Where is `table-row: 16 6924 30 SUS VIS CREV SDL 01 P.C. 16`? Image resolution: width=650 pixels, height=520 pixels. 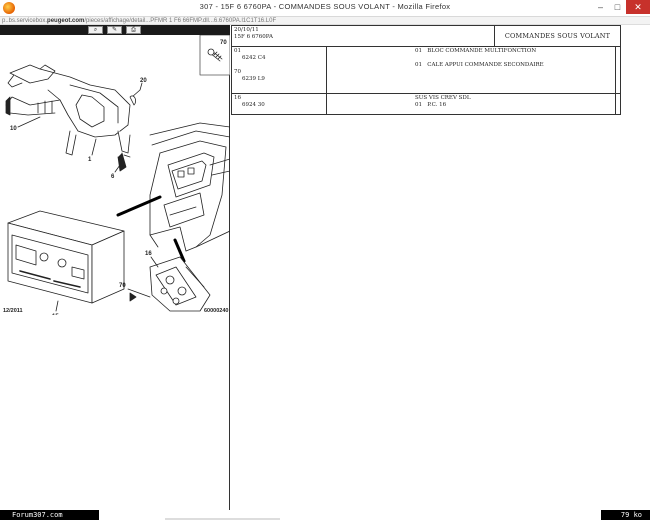 table-row: 16 6924 30 SUS VIS CREV SDL 01 P.C. 16 is located at coordinates (426, 104).